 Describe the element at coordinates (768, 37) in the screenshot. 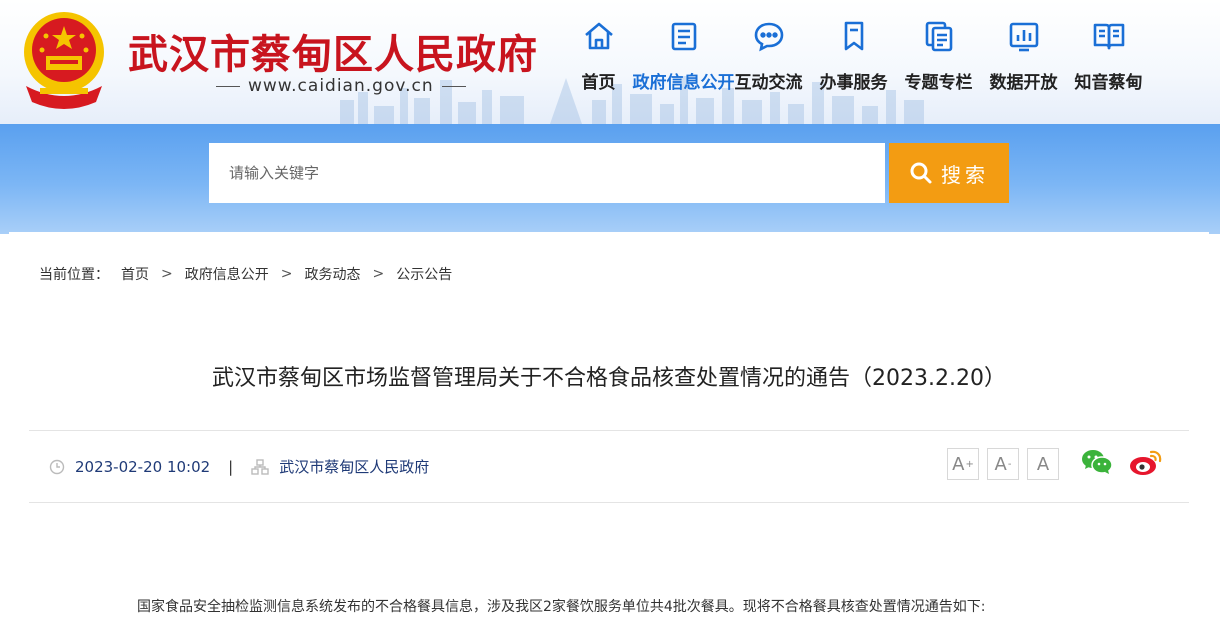

I see `chat-bubble-icon` at that location.